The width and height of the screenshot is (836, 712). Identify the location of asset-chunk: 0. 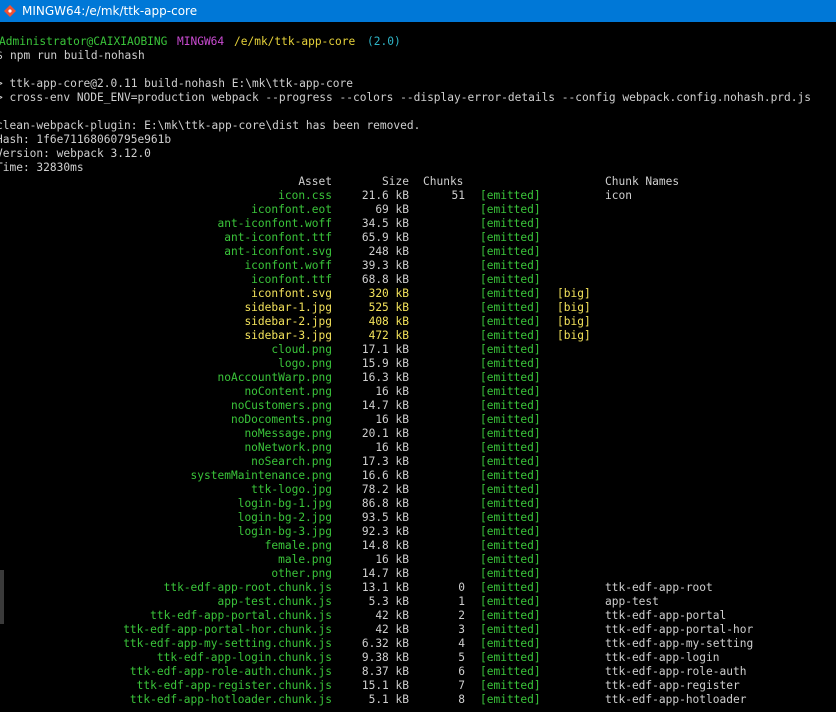
(461, 587).